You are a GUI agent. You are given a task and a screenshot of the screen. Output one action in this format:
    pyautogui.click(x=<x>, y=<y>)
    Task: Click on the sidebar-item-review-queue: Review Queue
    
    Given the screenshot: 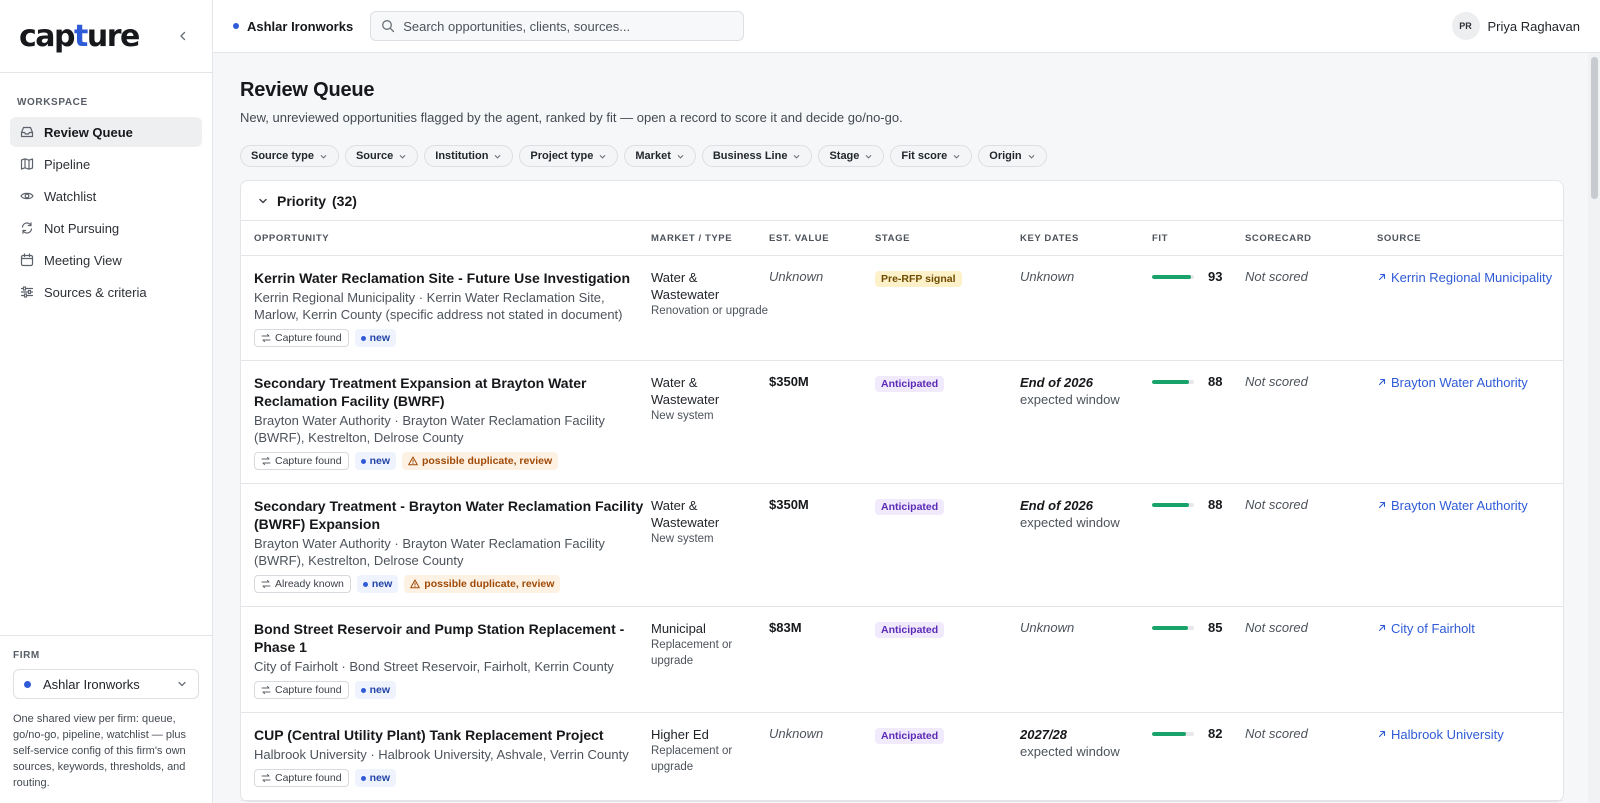 What is the action you would take?
    pyautogui.click(x=106, y=132)
    